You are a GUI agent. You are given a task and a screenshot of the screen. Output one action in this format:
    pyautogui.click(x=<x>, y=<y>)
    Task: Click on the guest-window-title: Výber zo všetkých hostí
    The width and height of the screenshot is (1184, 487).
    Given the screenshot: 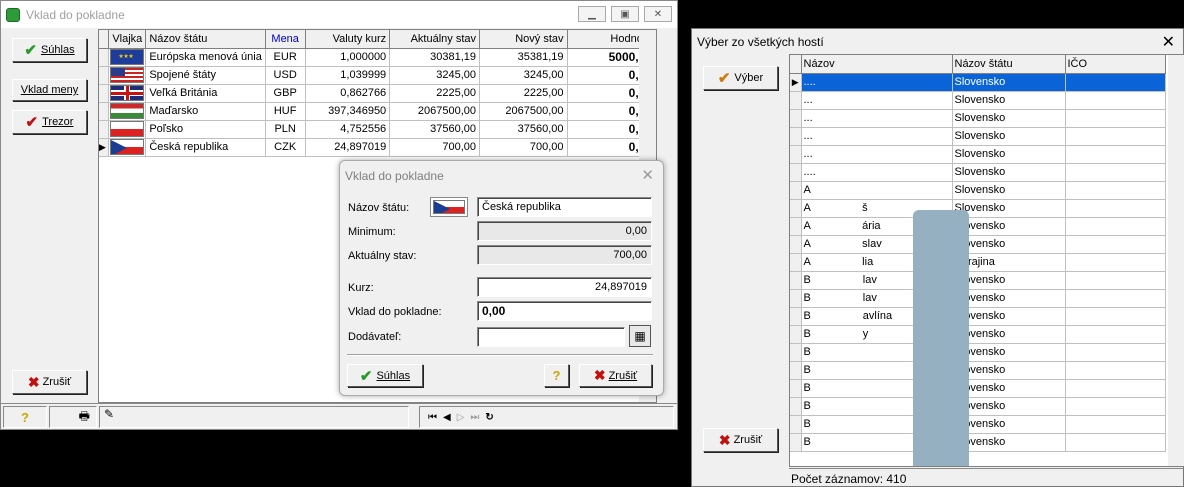 What is the action you would take?
    pyautogui.click(x=760, y=42)
    